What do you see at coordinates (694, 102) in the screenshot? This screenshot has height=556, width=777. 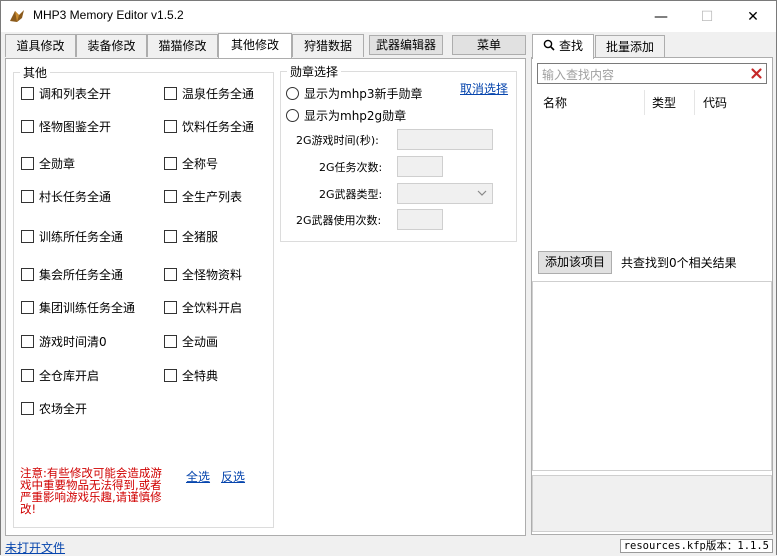 I see `column-divider` at bounding box center [694, 102].